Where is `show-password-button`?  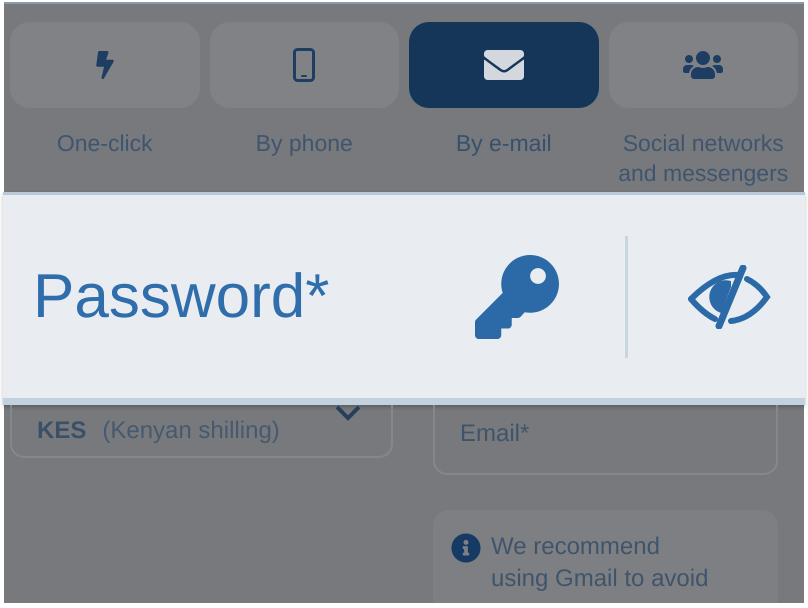
show-password-button is located at coordinates (729, 296).